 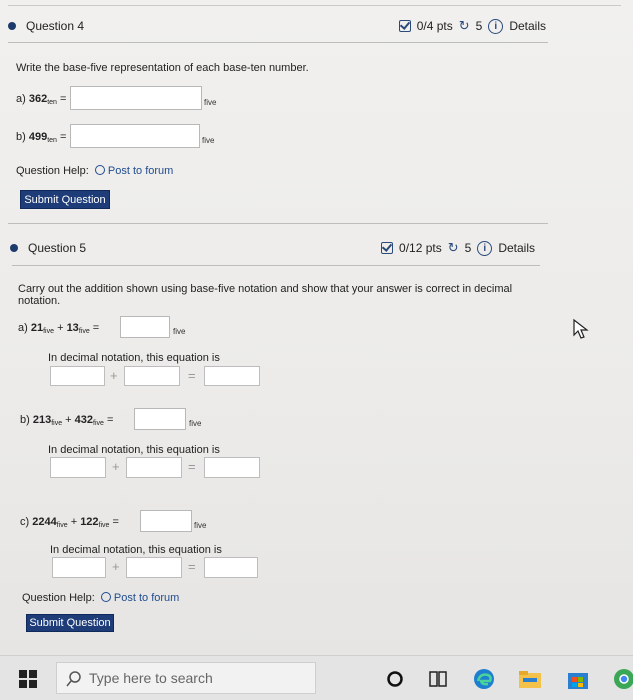 What do you see at coordinates (527, 26) in the screenshot?
I see `q4-details-link: Details` at bounding box center [527, 26].